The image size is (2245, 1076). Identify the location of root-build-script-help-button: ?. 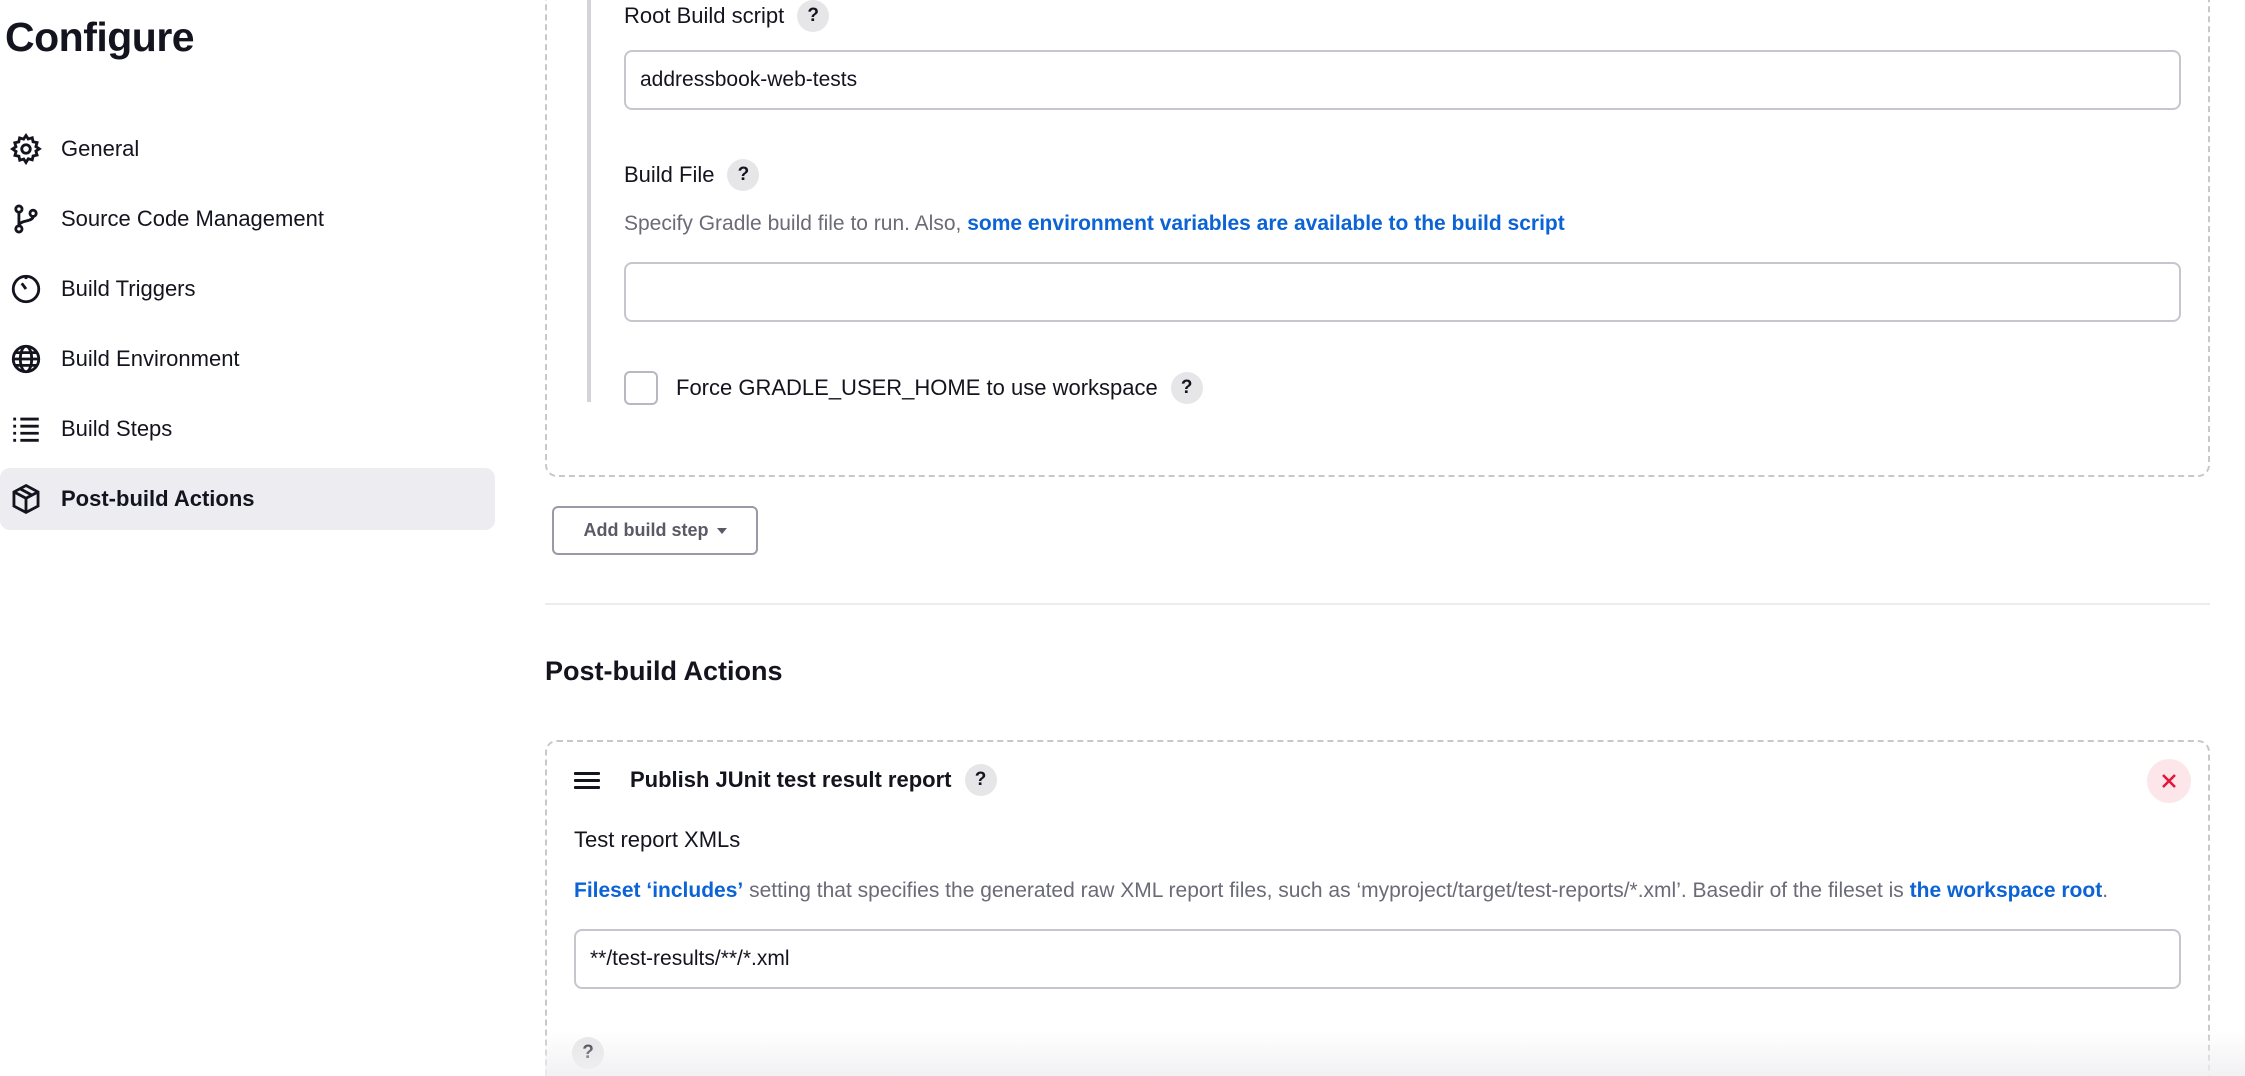
(813, 16).